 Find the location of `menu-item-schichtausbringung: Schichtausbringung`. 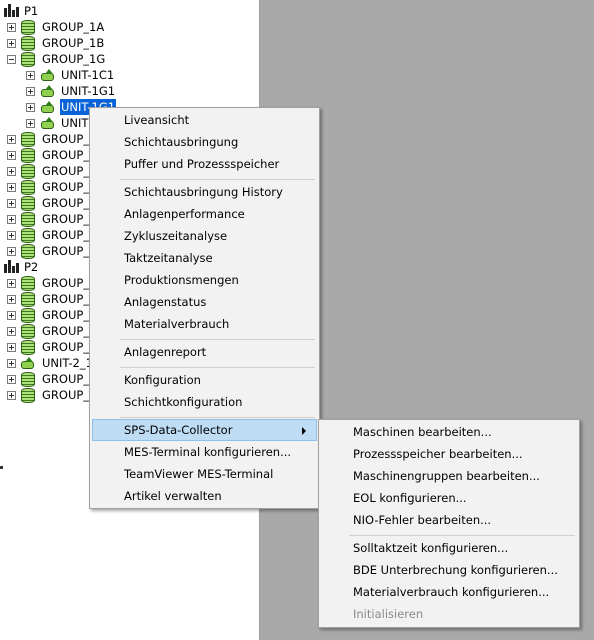

menu-item-schichtausbringung: Schichtausbringung is located at coordinates (204, 142).